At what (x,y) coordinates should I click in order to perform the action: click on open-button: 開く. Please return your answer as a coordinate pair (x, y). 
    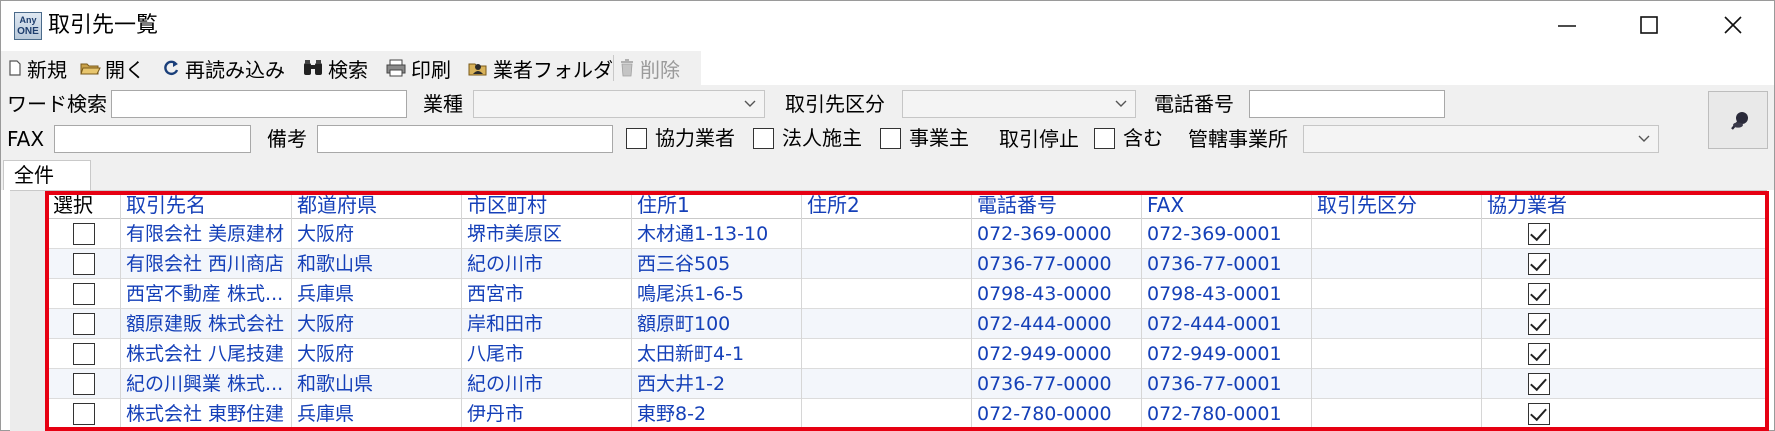
    Looking at the image, I should click on (112, 68).